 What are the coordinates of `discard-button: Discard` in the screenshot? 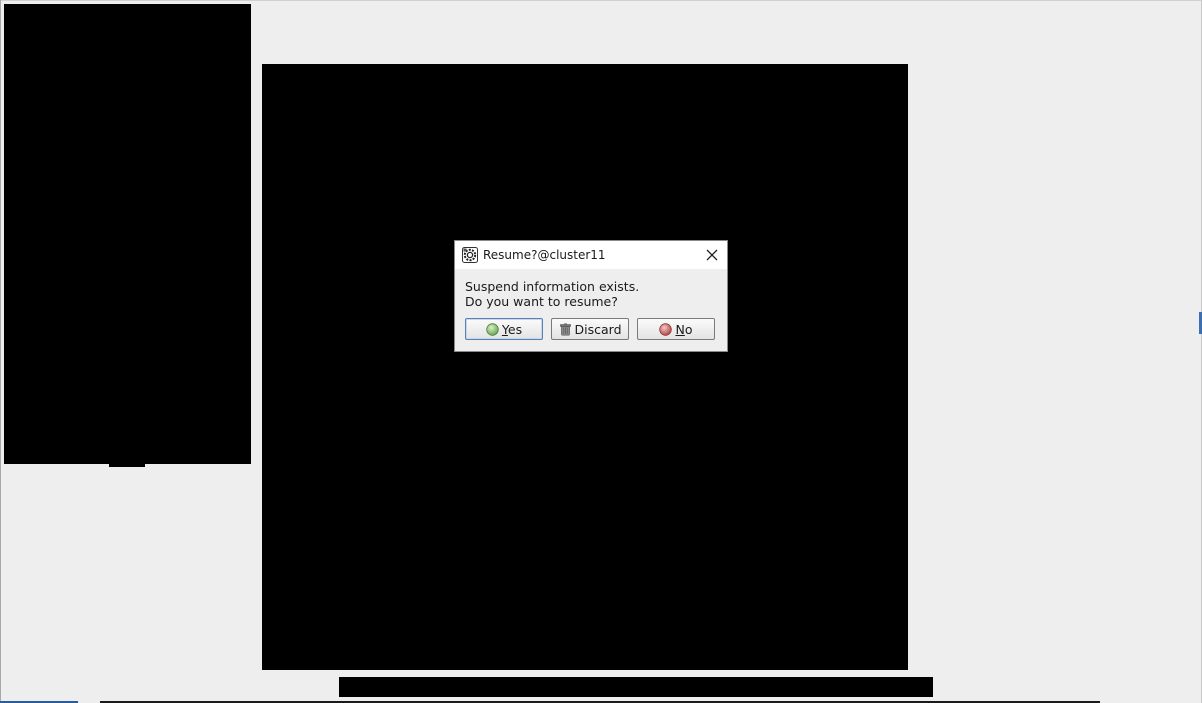 It's located at (590, 329).